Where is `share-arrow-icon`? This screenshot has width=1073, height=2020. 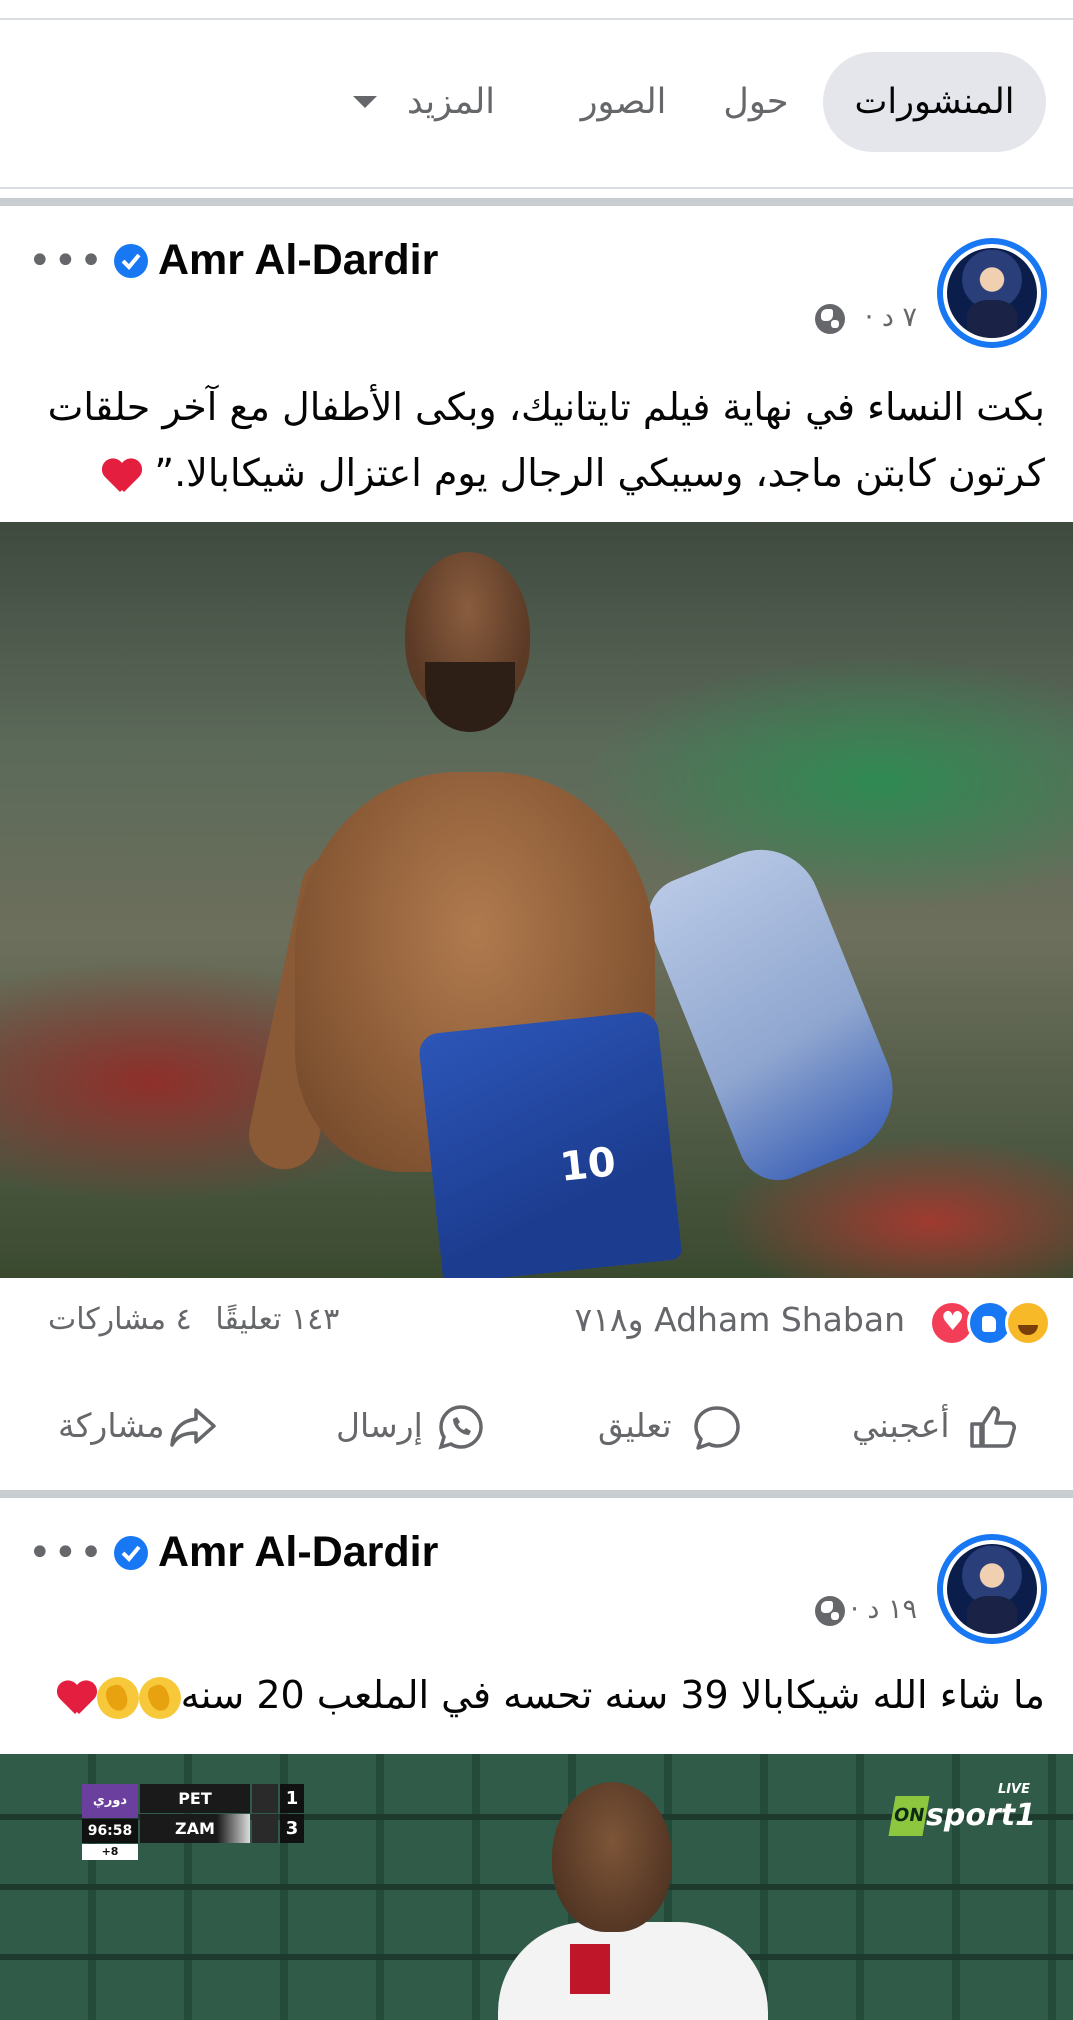
share-arrow-icon is located at coordinates (193, 1427).